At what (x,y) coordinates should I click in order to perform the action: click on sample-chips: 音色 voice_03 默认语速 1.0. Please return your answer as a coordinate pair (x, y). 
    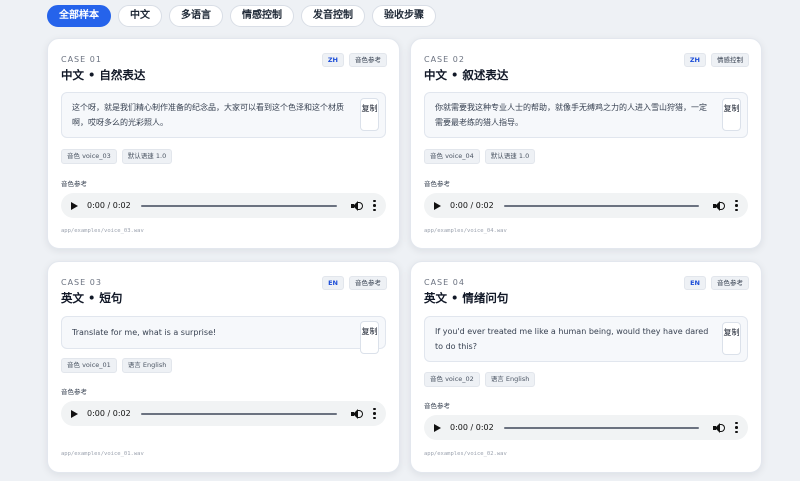
    Looking at the image, I should click on (117, 156).